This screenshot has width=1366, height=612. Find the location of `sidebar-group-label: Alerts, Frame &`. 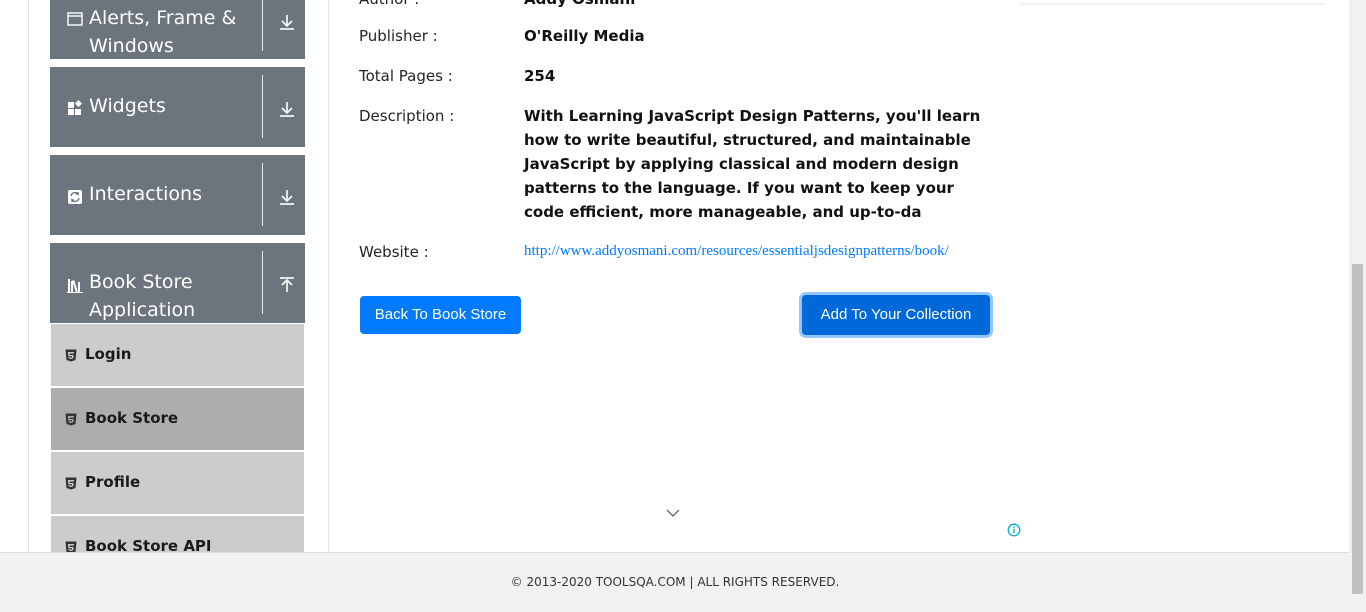

sidebar-group-label: Alerts, Frame & is located at coordinates (163, 18).